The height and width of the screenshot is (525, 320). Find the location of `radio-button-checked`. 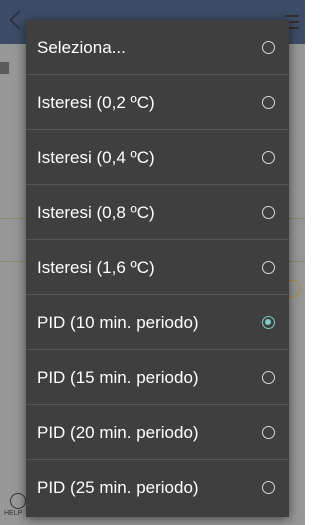

radio-button-checked is located at coordinates (268, 322).